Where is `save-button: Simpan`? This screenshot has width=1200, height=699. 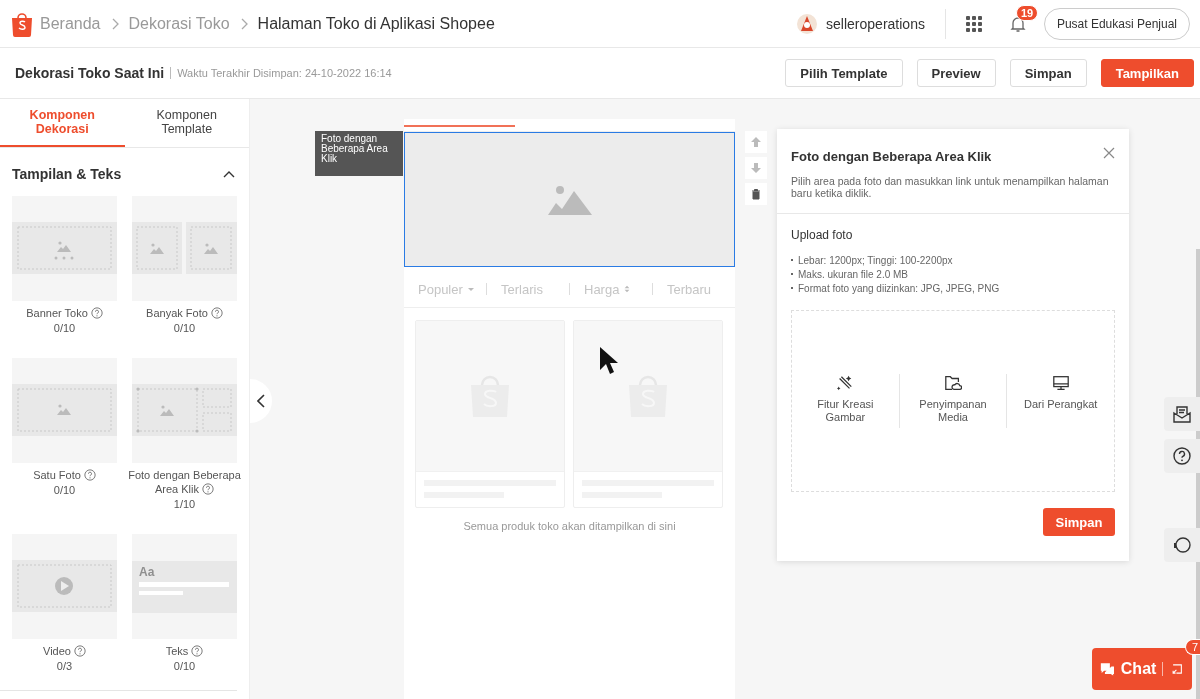
save-button: Simpan is located at coordinates (1079, 522).